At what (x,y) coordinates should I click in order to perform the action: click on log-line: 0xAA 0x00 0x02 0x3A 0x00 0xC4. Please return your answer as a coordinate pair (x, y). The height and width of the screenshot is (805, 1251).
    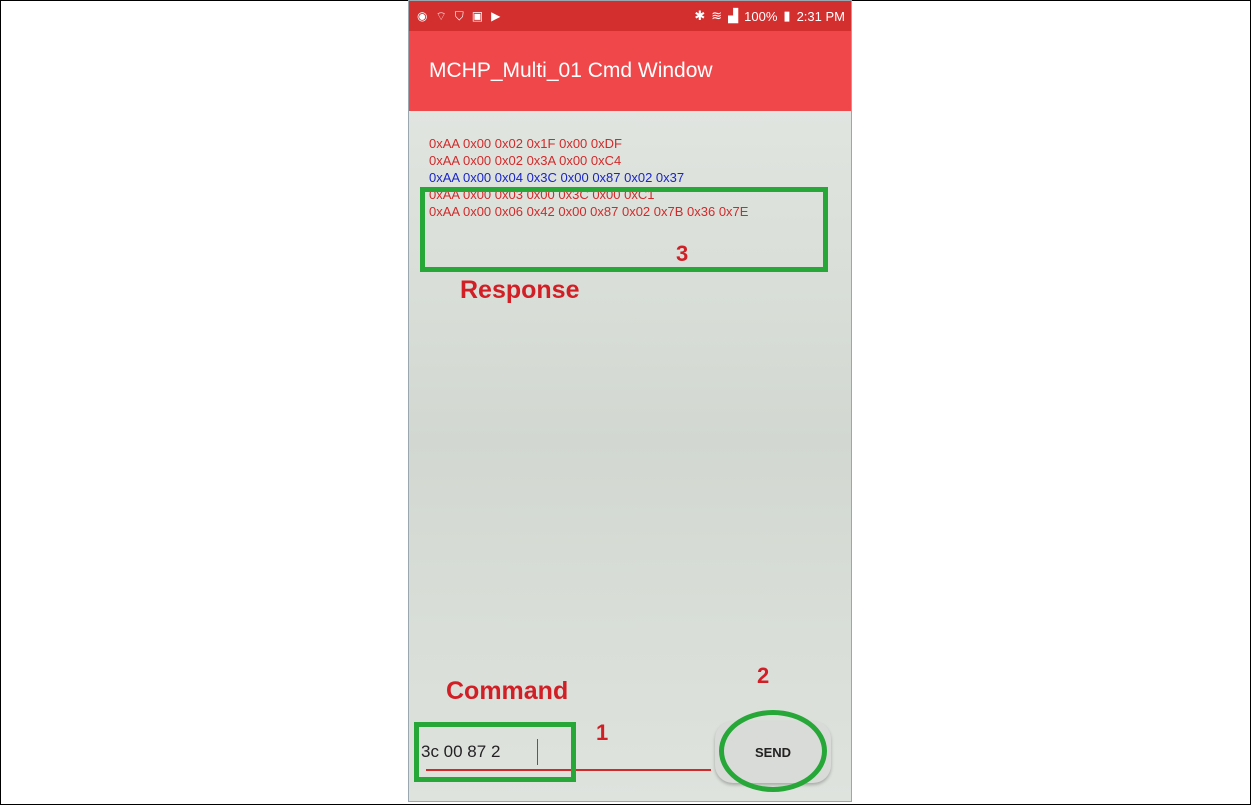
    Looking at the image, I should click on (525, 160).